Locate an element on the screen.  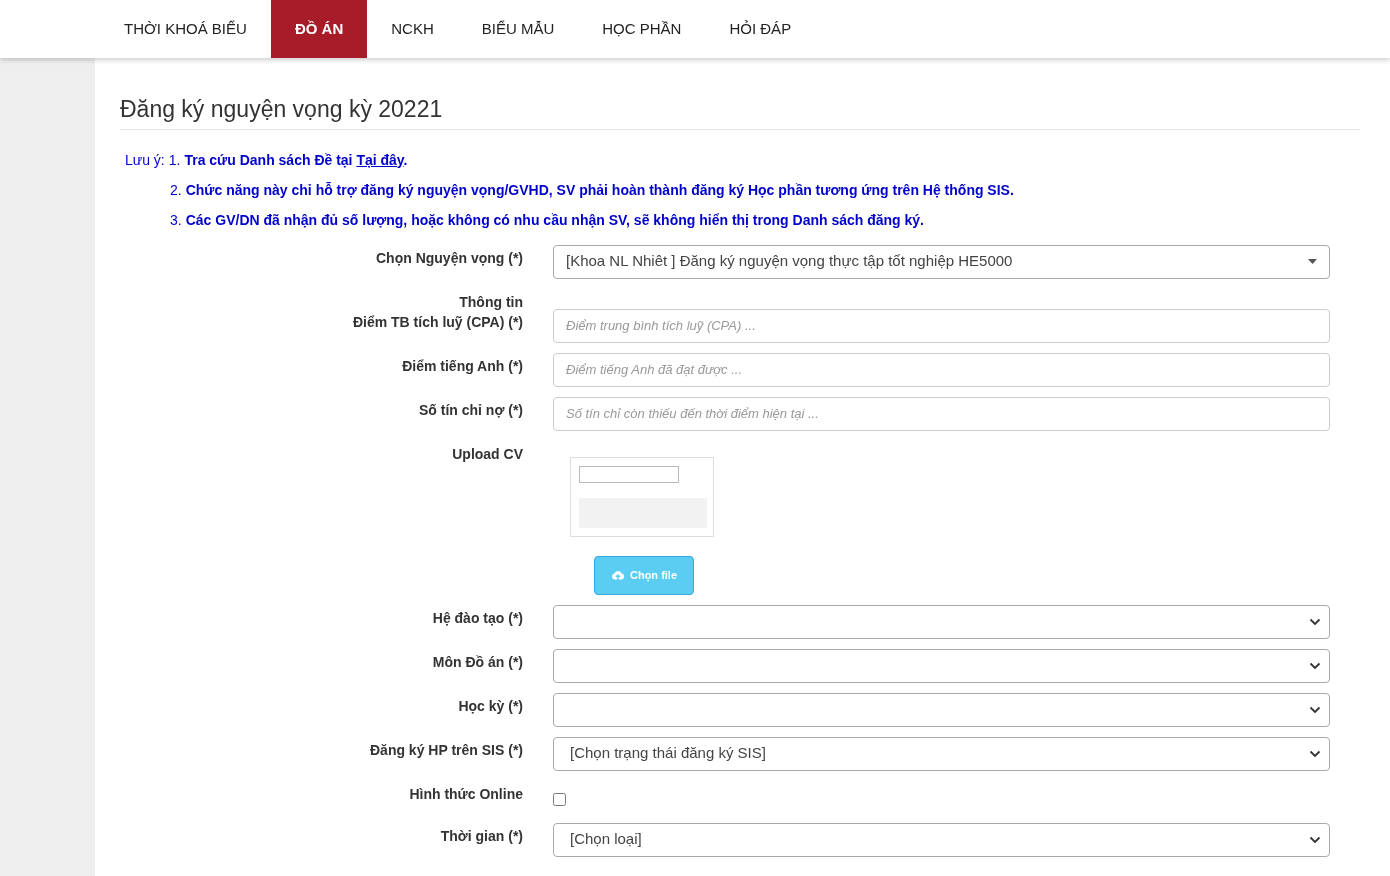
page-title: Đăng ký nguyện vọng kỳ 20221 is located at coordinates (740, 111).